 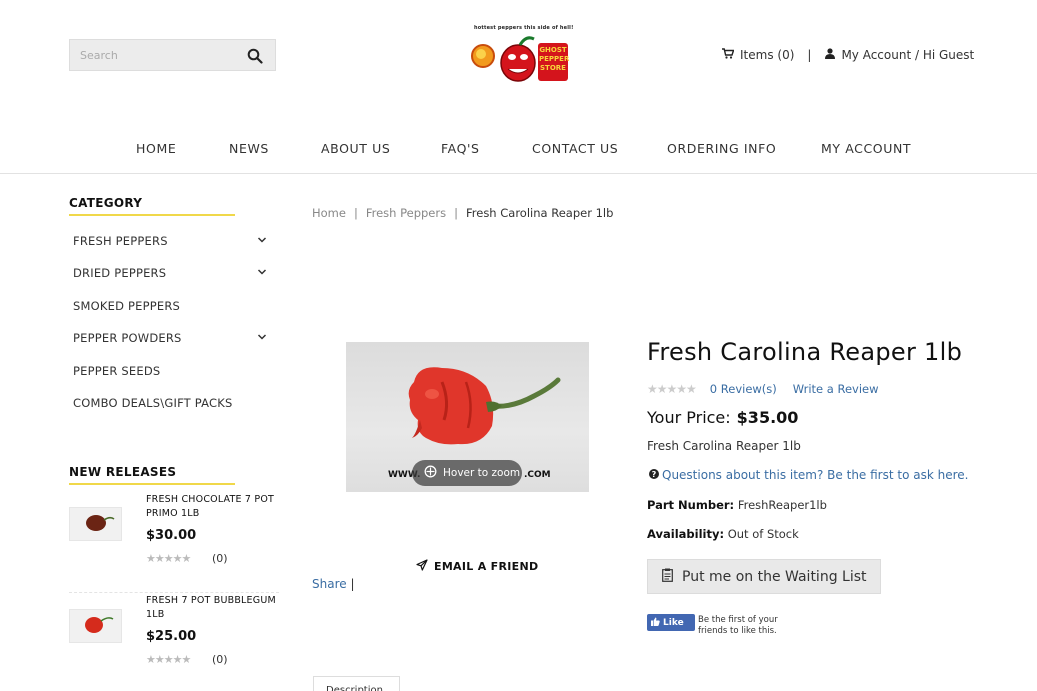 I want to click on paper-plane-icon, so click(x=422, y=566).